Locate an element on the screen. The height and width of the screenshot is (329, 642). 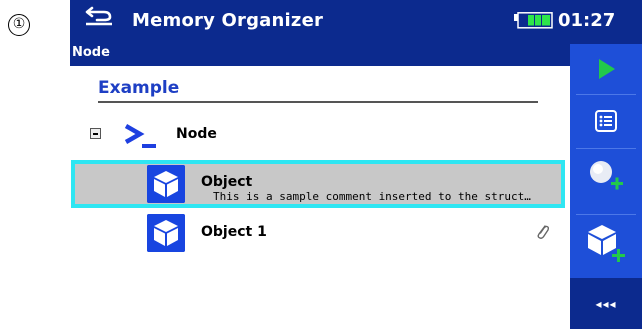
clock: 01:27 is located at coordinates (587, 20).